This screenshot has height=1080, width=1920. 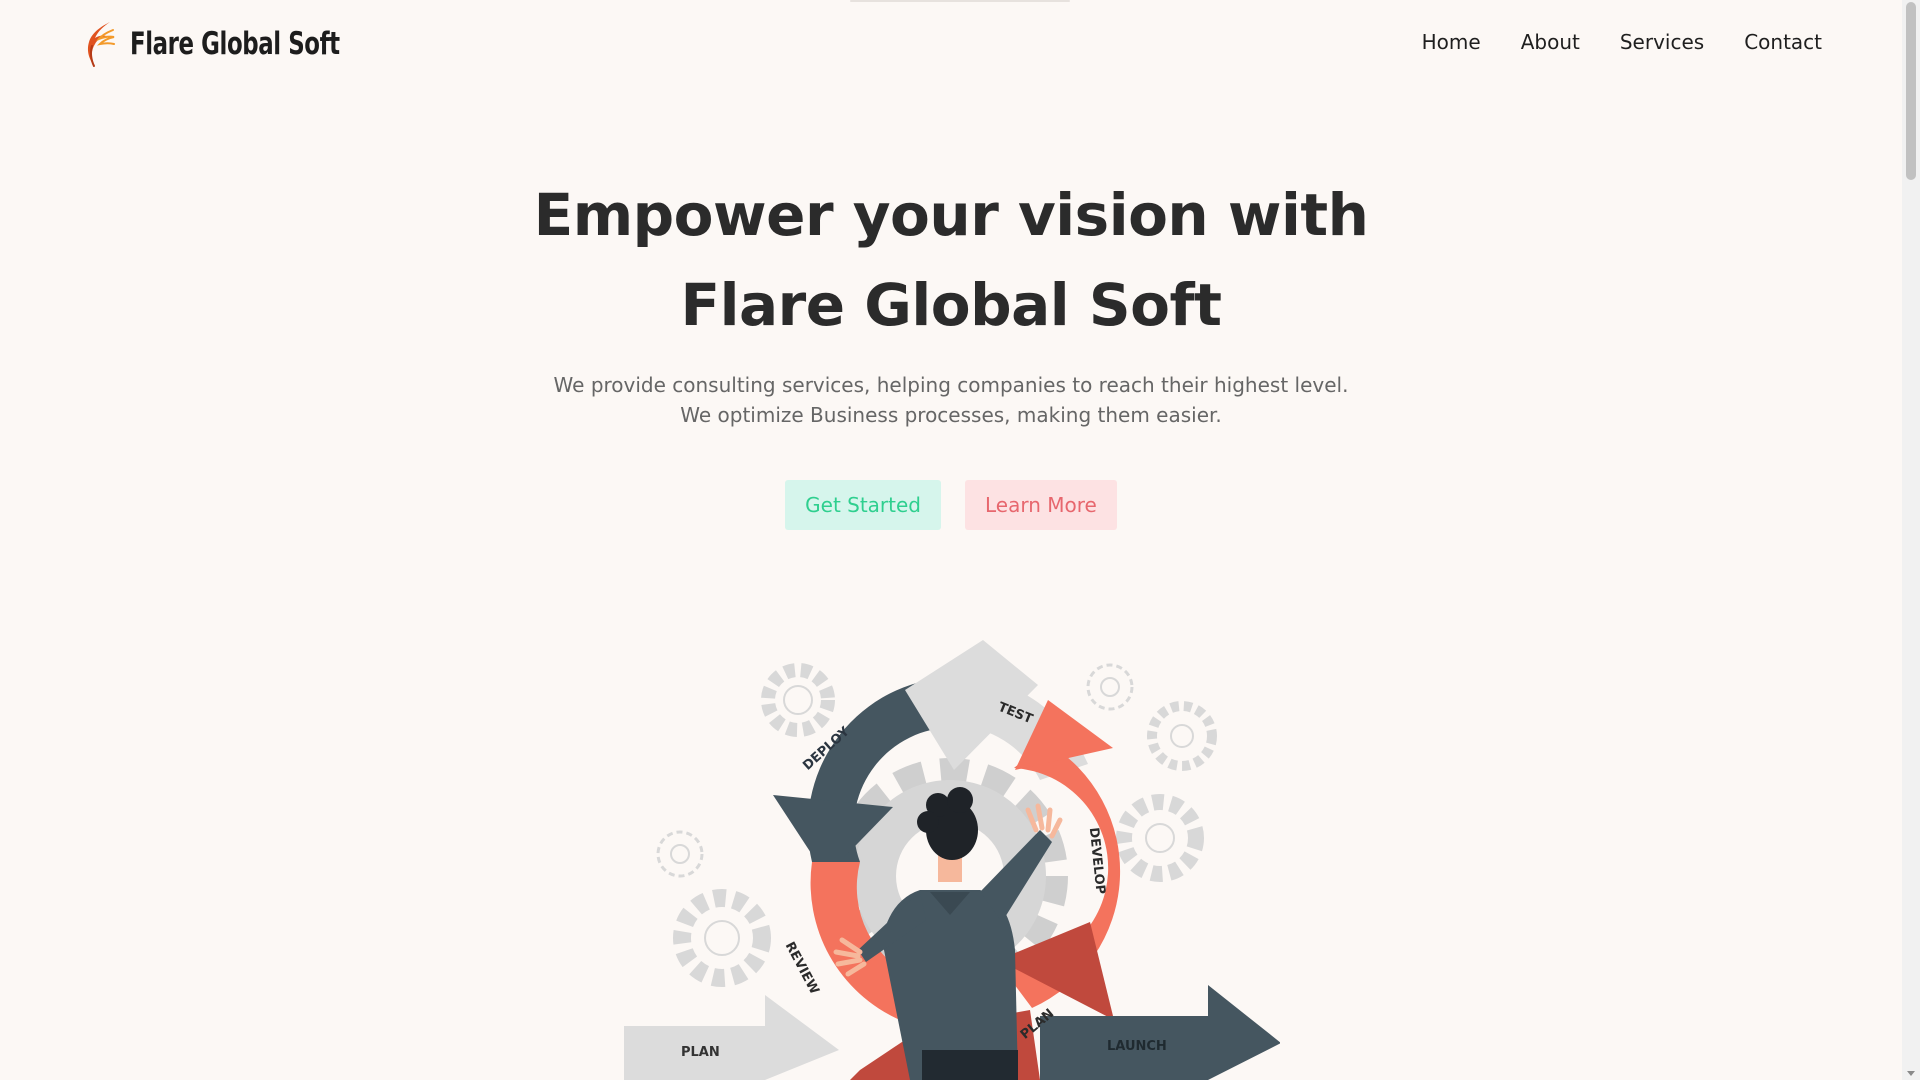 What do you see at coordinates (1662, 42) in the screenshot?
I see `nav-services: Services` at bounding box center [1662, 42].